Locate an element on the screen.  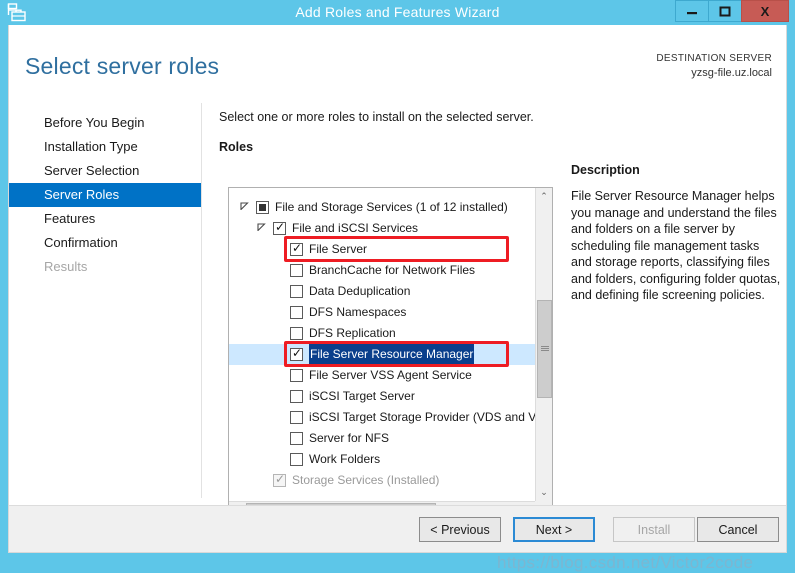
cancel-button: Cancel is located at coordinates (738, 529).